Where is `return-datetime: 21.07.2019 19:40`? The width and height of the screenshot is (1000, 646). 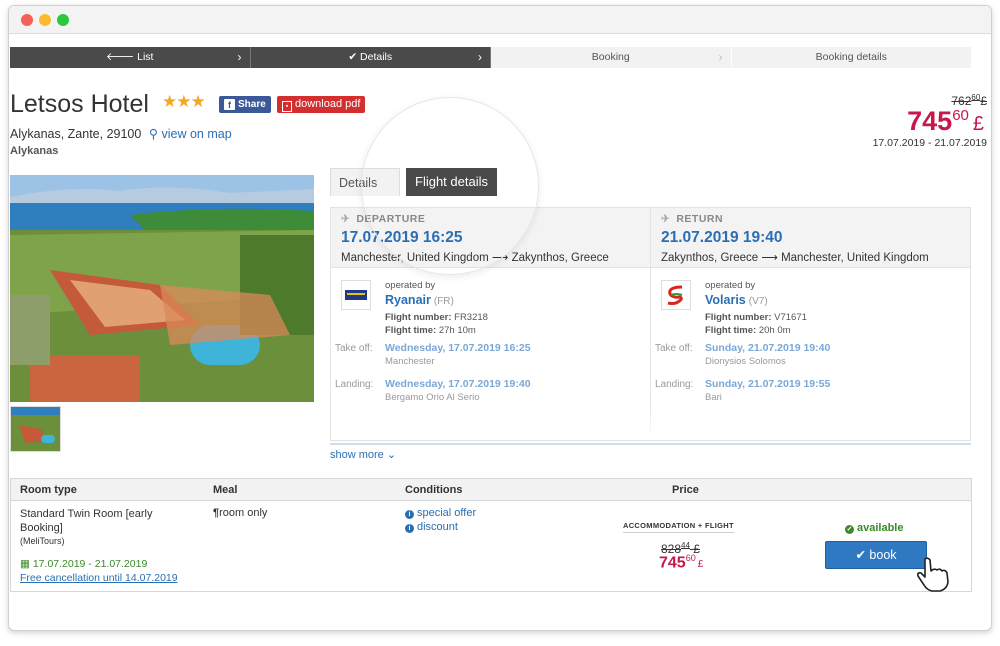 return-datetime: 21.07.2019 19:40 is located at coordinates (722, 237).